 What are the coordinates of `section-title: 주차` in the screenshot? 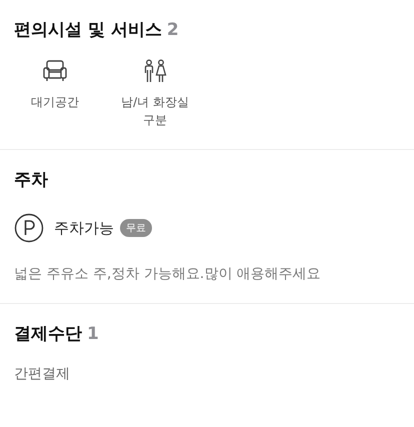 It's located at (31, 180).